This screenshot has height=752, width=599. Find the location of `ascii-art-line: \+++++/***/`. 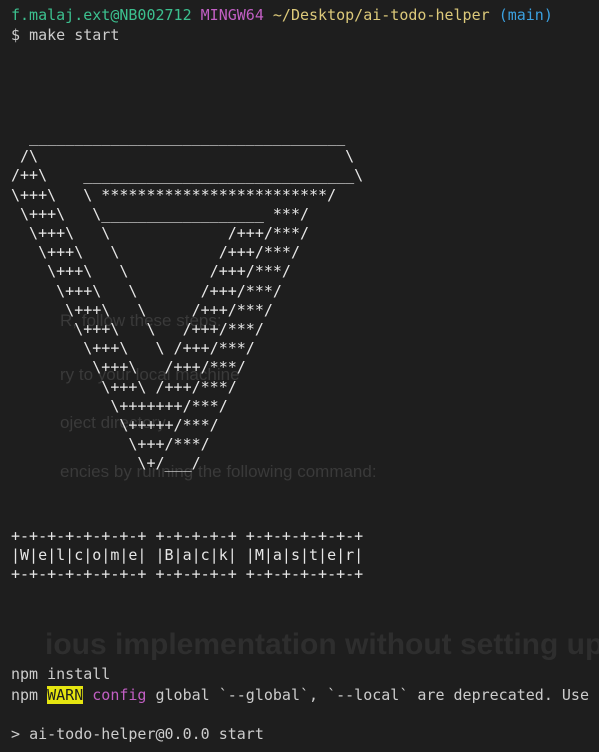

ascii-art-line: \+++++/***/ is located at coordinates (115, 425).